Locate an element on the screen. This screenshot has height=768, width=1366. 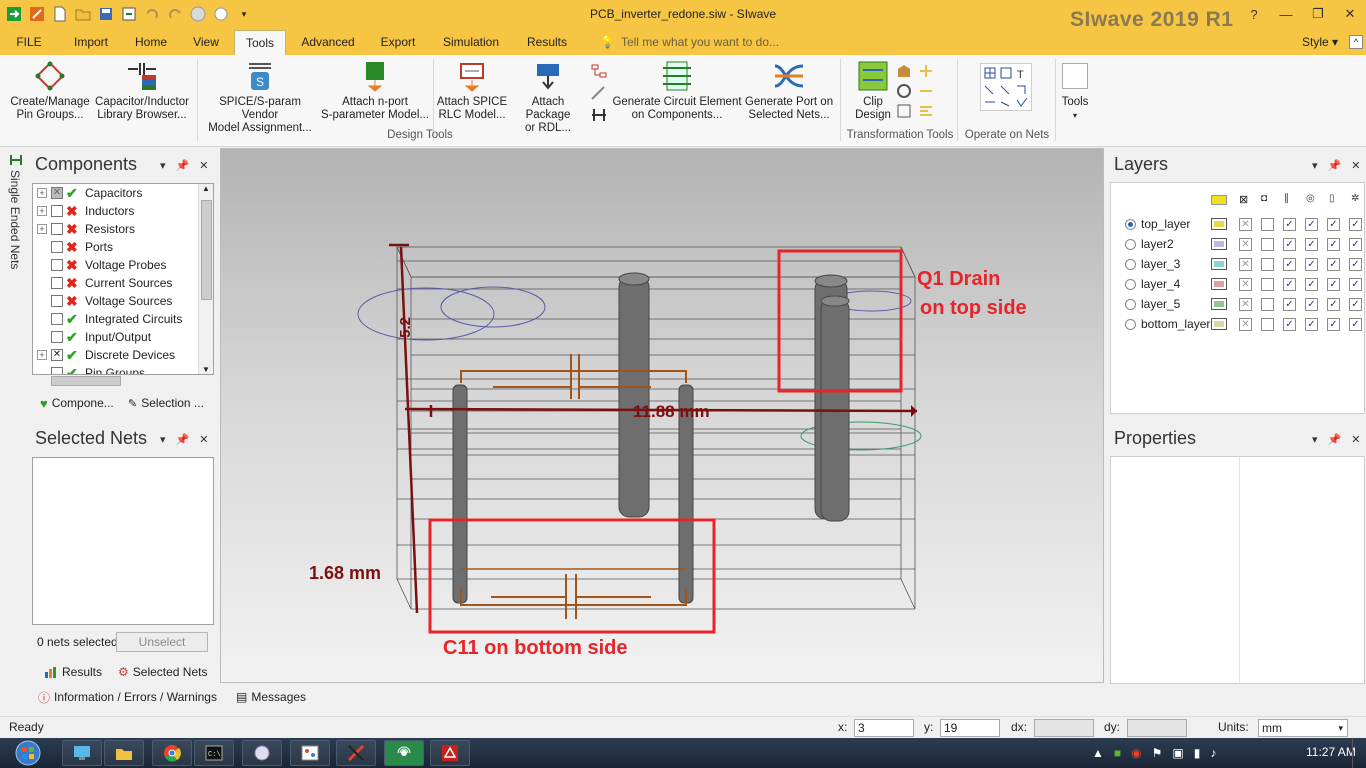
tree-item: + ✖ Resistors is located at coordinates (86, 229).